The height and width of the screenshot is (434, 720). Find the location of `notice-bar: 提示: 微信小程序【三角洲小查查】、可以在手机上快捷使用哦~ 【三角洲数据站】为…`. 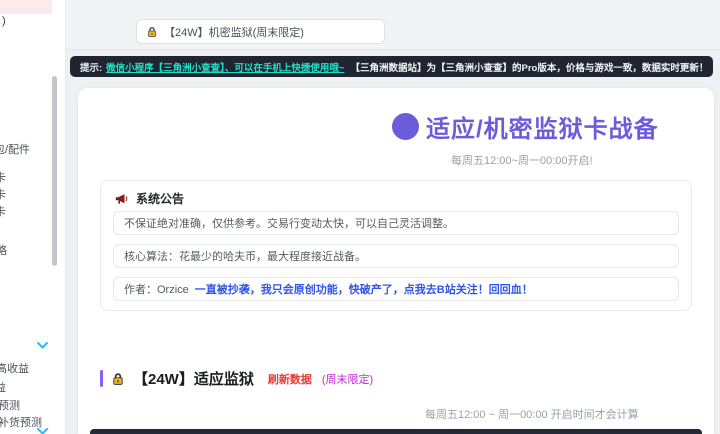

notice-bar: 提示: 微信小程序【三角洲小查查】、可以在手机上快捷使用哦~ 【三角洲数据站】为… is located at coordinates (391, 66).